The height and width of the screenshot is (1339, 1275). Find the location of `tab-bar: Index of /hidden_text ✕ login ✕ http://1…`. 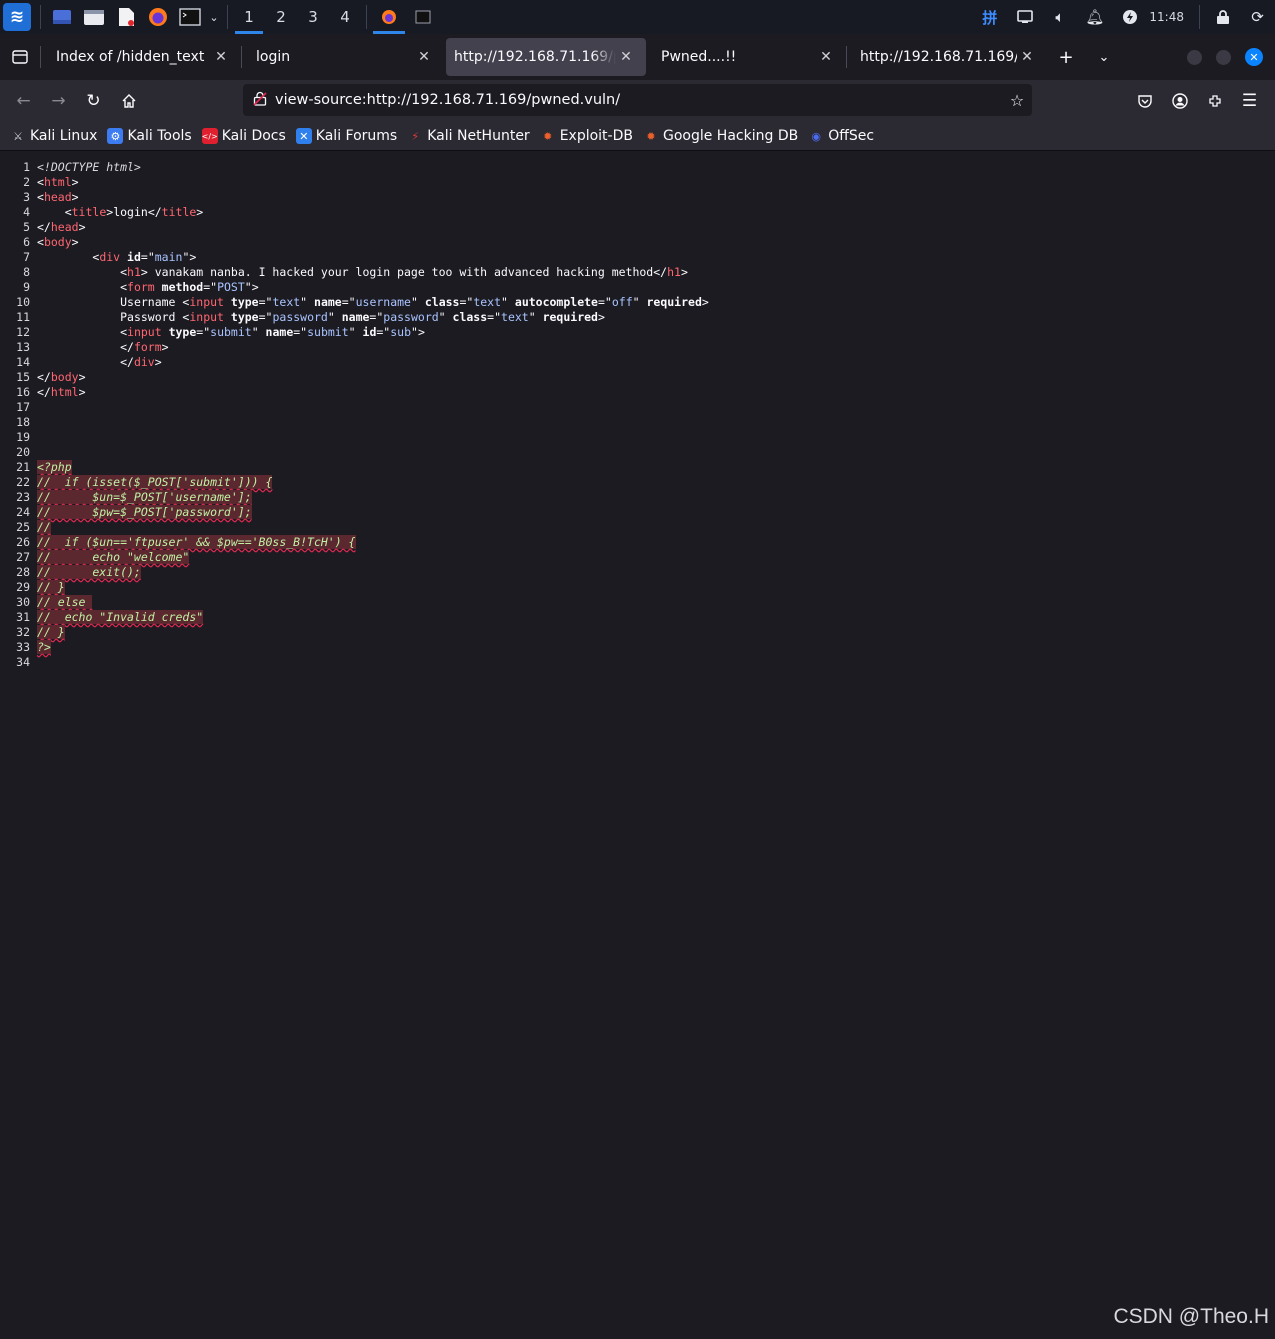

tab-bar: Index of /hidden_text ✕ login ✕ http://1… is located at coordinates (637, 57).